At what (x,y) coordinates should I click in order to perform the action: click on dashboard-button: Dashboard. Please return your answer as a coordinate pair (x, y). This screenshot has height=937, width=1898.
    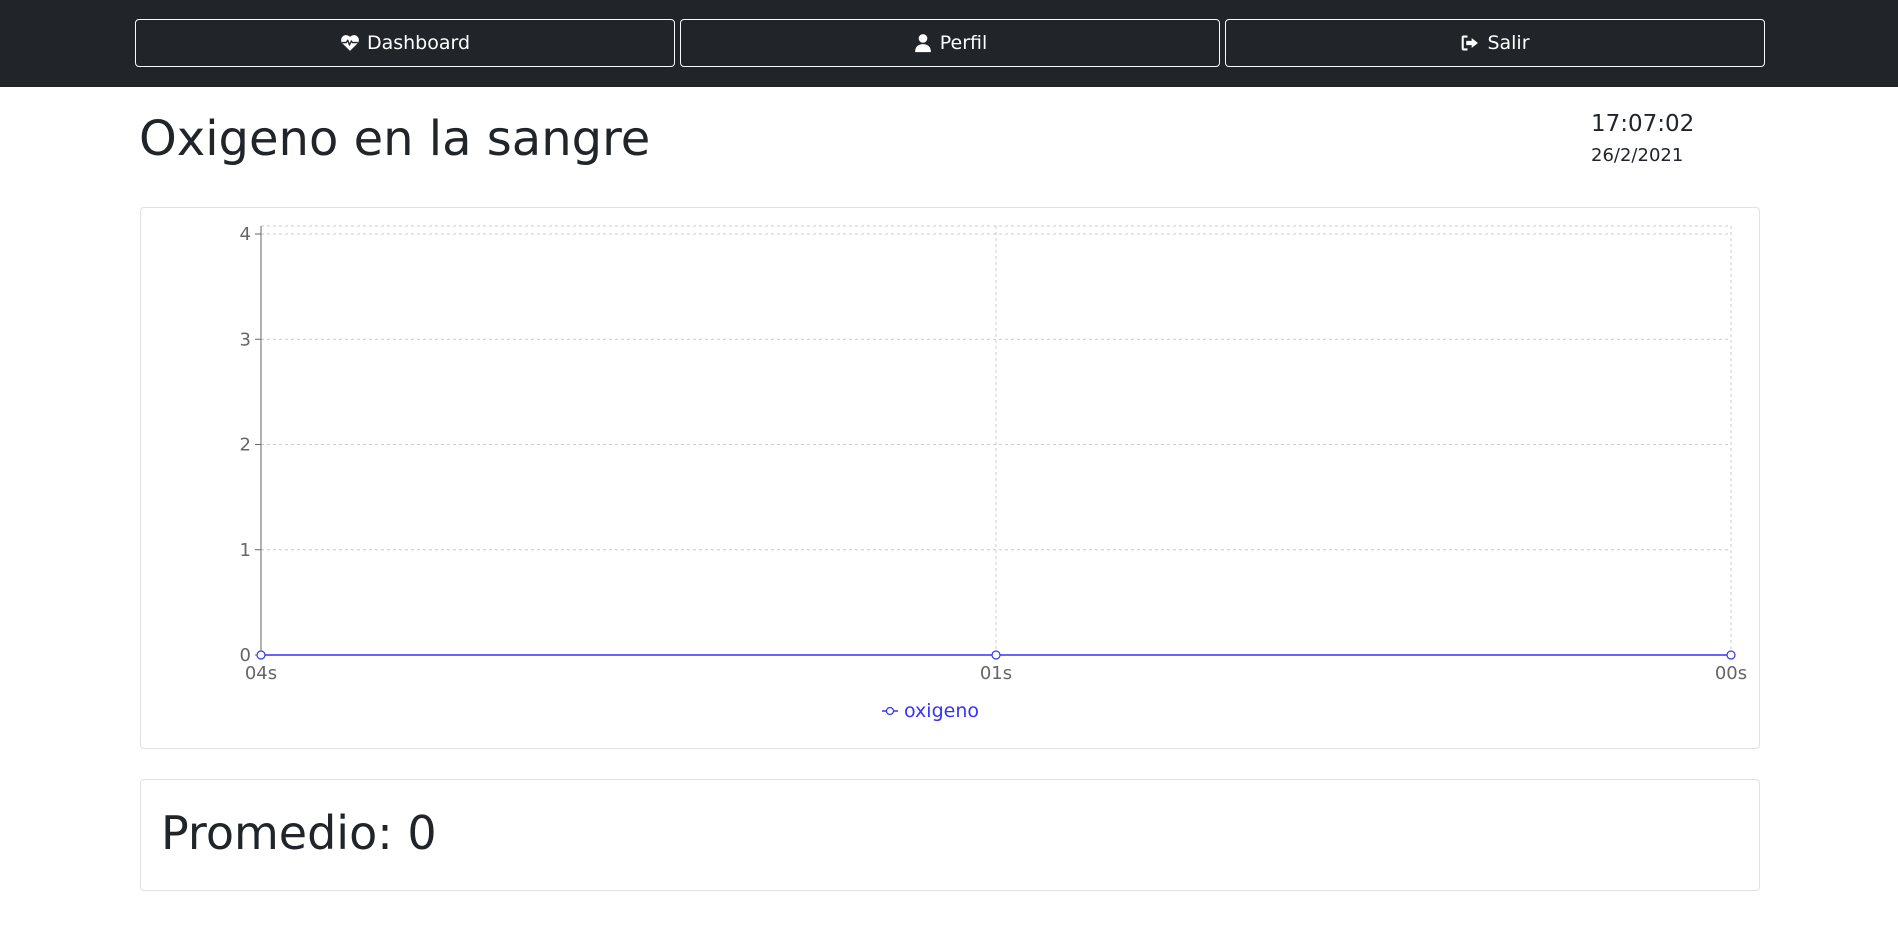
    Looking at the image, I should click on (405, 43).